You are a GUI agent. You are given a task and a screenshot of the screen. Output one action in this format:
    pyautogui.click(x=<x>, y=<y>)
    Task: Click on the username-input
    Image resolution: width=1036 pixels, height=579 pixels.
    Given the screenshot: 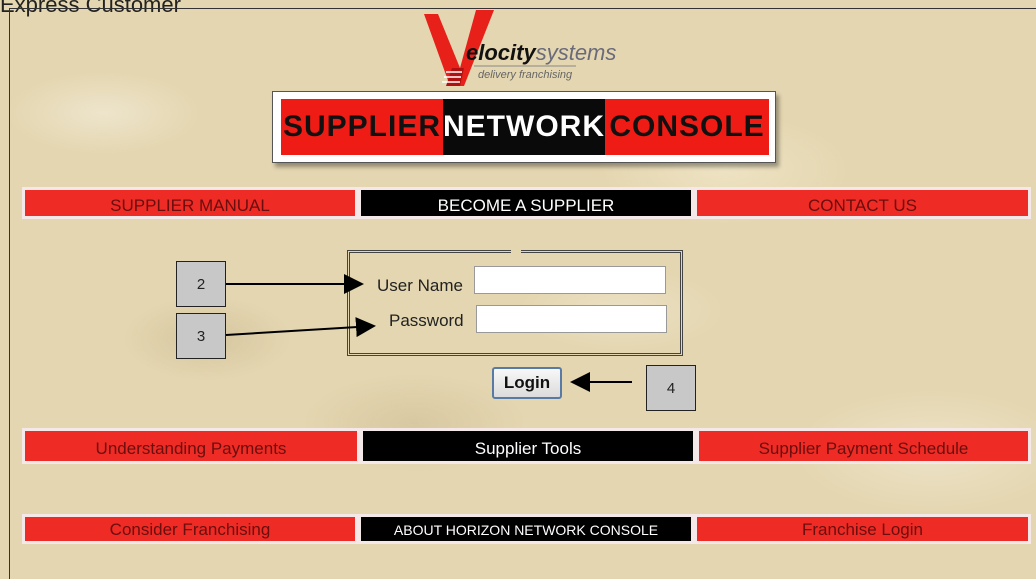 What is the action you would take?
    pyautogui.click(x=570, y=280)
    